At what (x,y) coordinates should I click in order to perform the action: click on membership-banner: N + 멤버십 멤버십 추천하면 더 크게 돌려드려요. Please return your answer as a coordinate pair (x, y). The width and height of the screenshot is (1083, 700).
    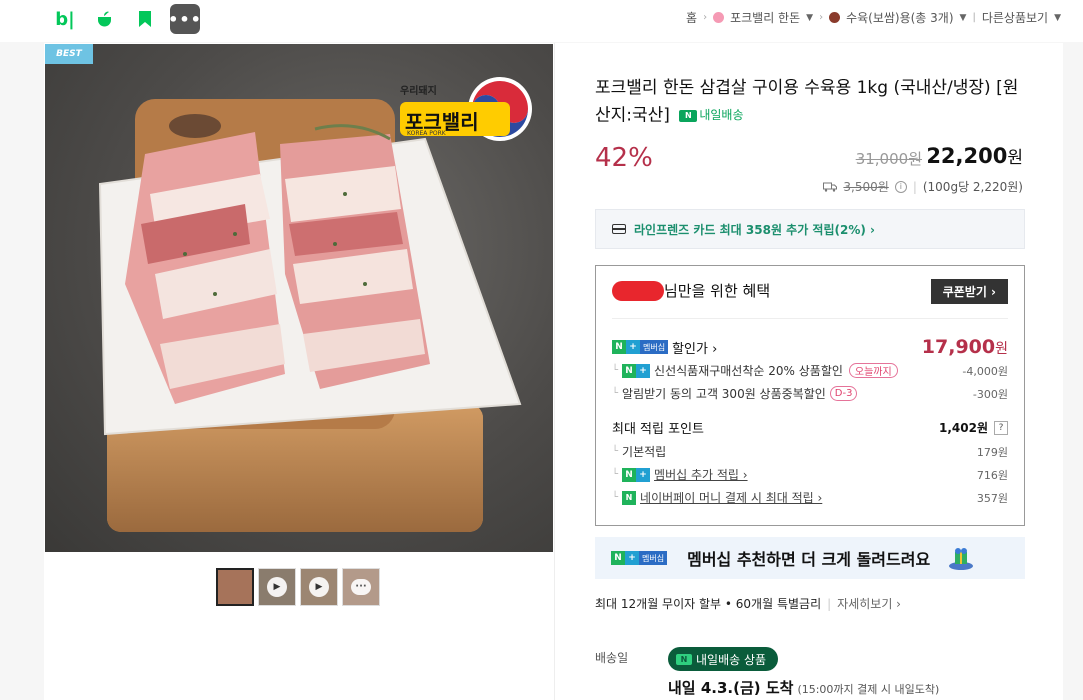
    Looking at the image, I should click on (810, 558).